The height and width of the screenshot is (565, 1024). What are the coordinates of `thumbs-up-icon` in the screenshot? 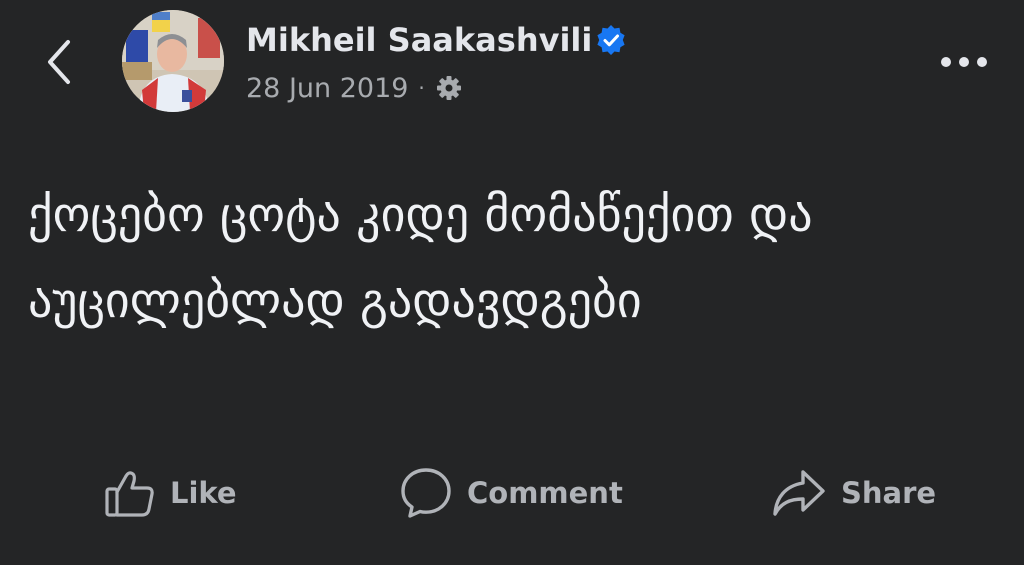 It's located at (129, 494).